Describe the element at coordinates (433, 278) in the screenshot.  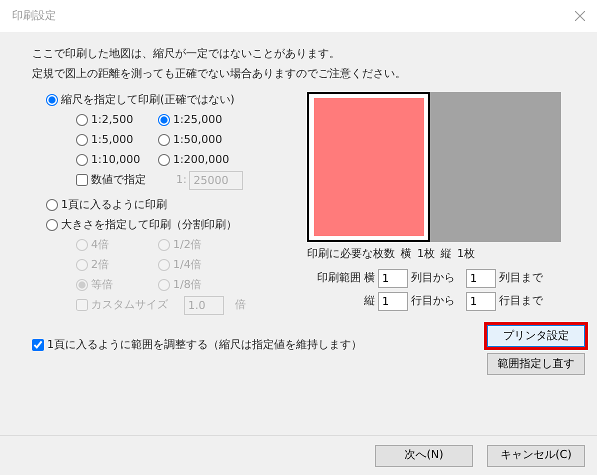
I see `range-suffix: 列目から` at that location.